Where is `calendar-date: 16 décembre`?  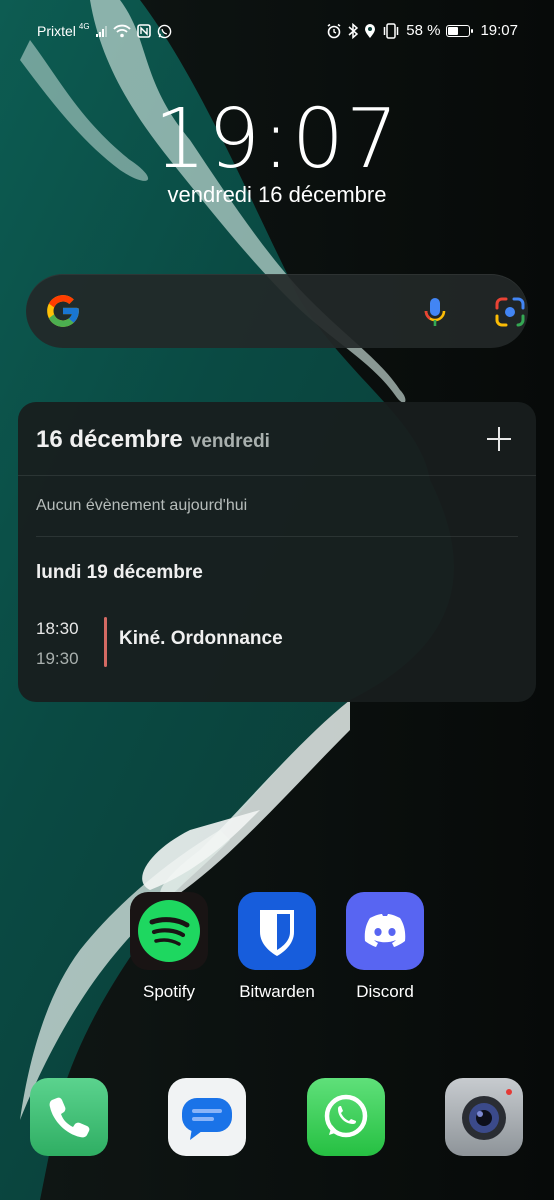
calendar-date: 16 décembre is located at coordinates (109, 439).